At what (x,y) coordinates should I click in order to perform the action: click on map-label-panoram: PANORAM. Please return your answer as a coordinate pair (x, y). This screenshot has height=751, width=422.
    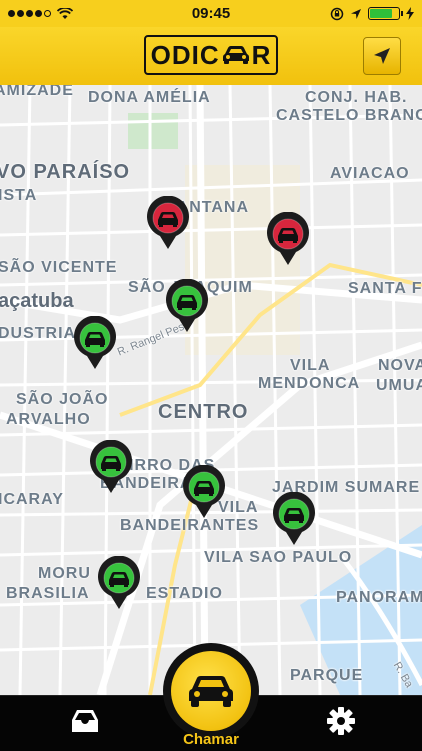
    Looking at the image, I should click on (379, 597).